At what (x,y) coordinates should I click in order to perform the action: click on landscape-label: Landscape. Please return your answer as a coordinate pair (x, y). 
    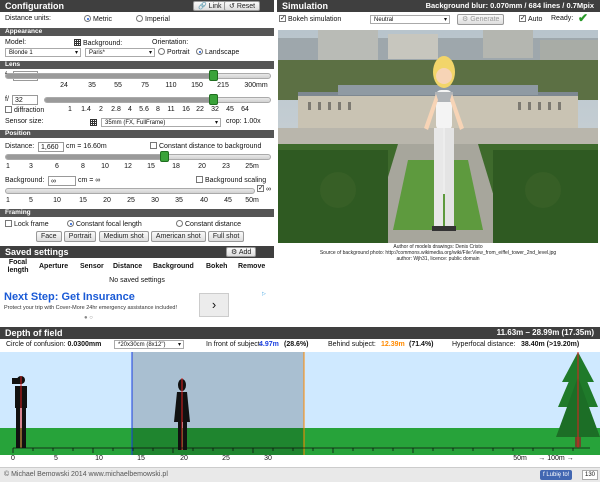
    Looking at the image, I should click on (222, 52).